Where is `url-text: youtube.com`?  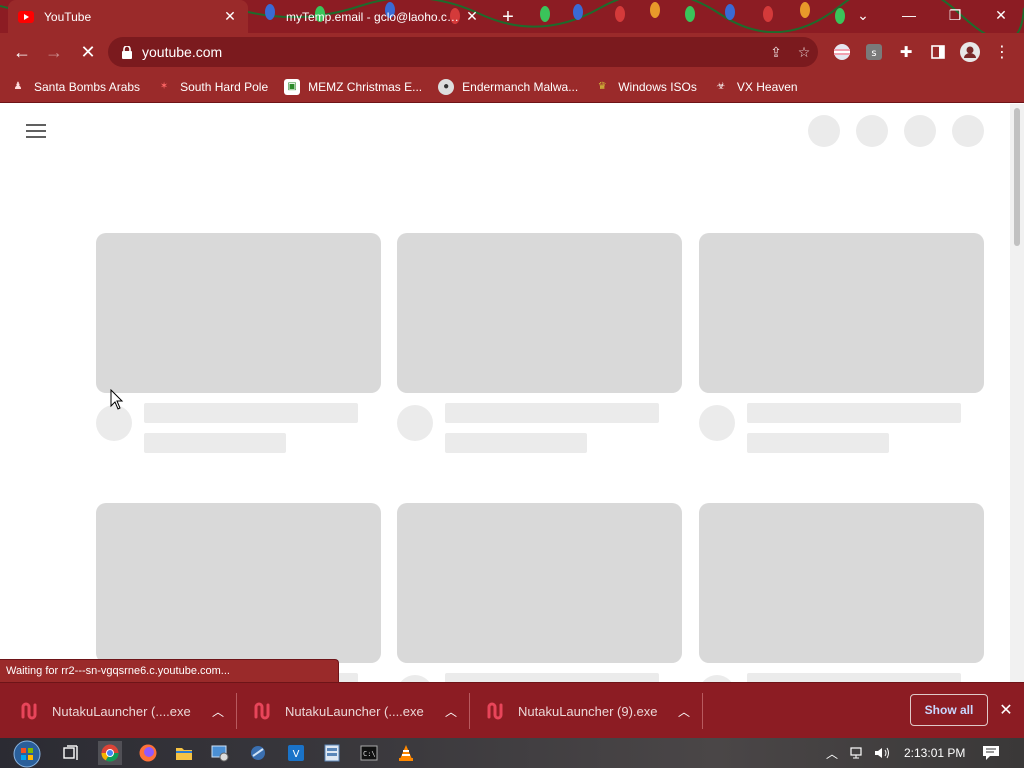 url-text: youtube.com is located at coordinates (182, 52).